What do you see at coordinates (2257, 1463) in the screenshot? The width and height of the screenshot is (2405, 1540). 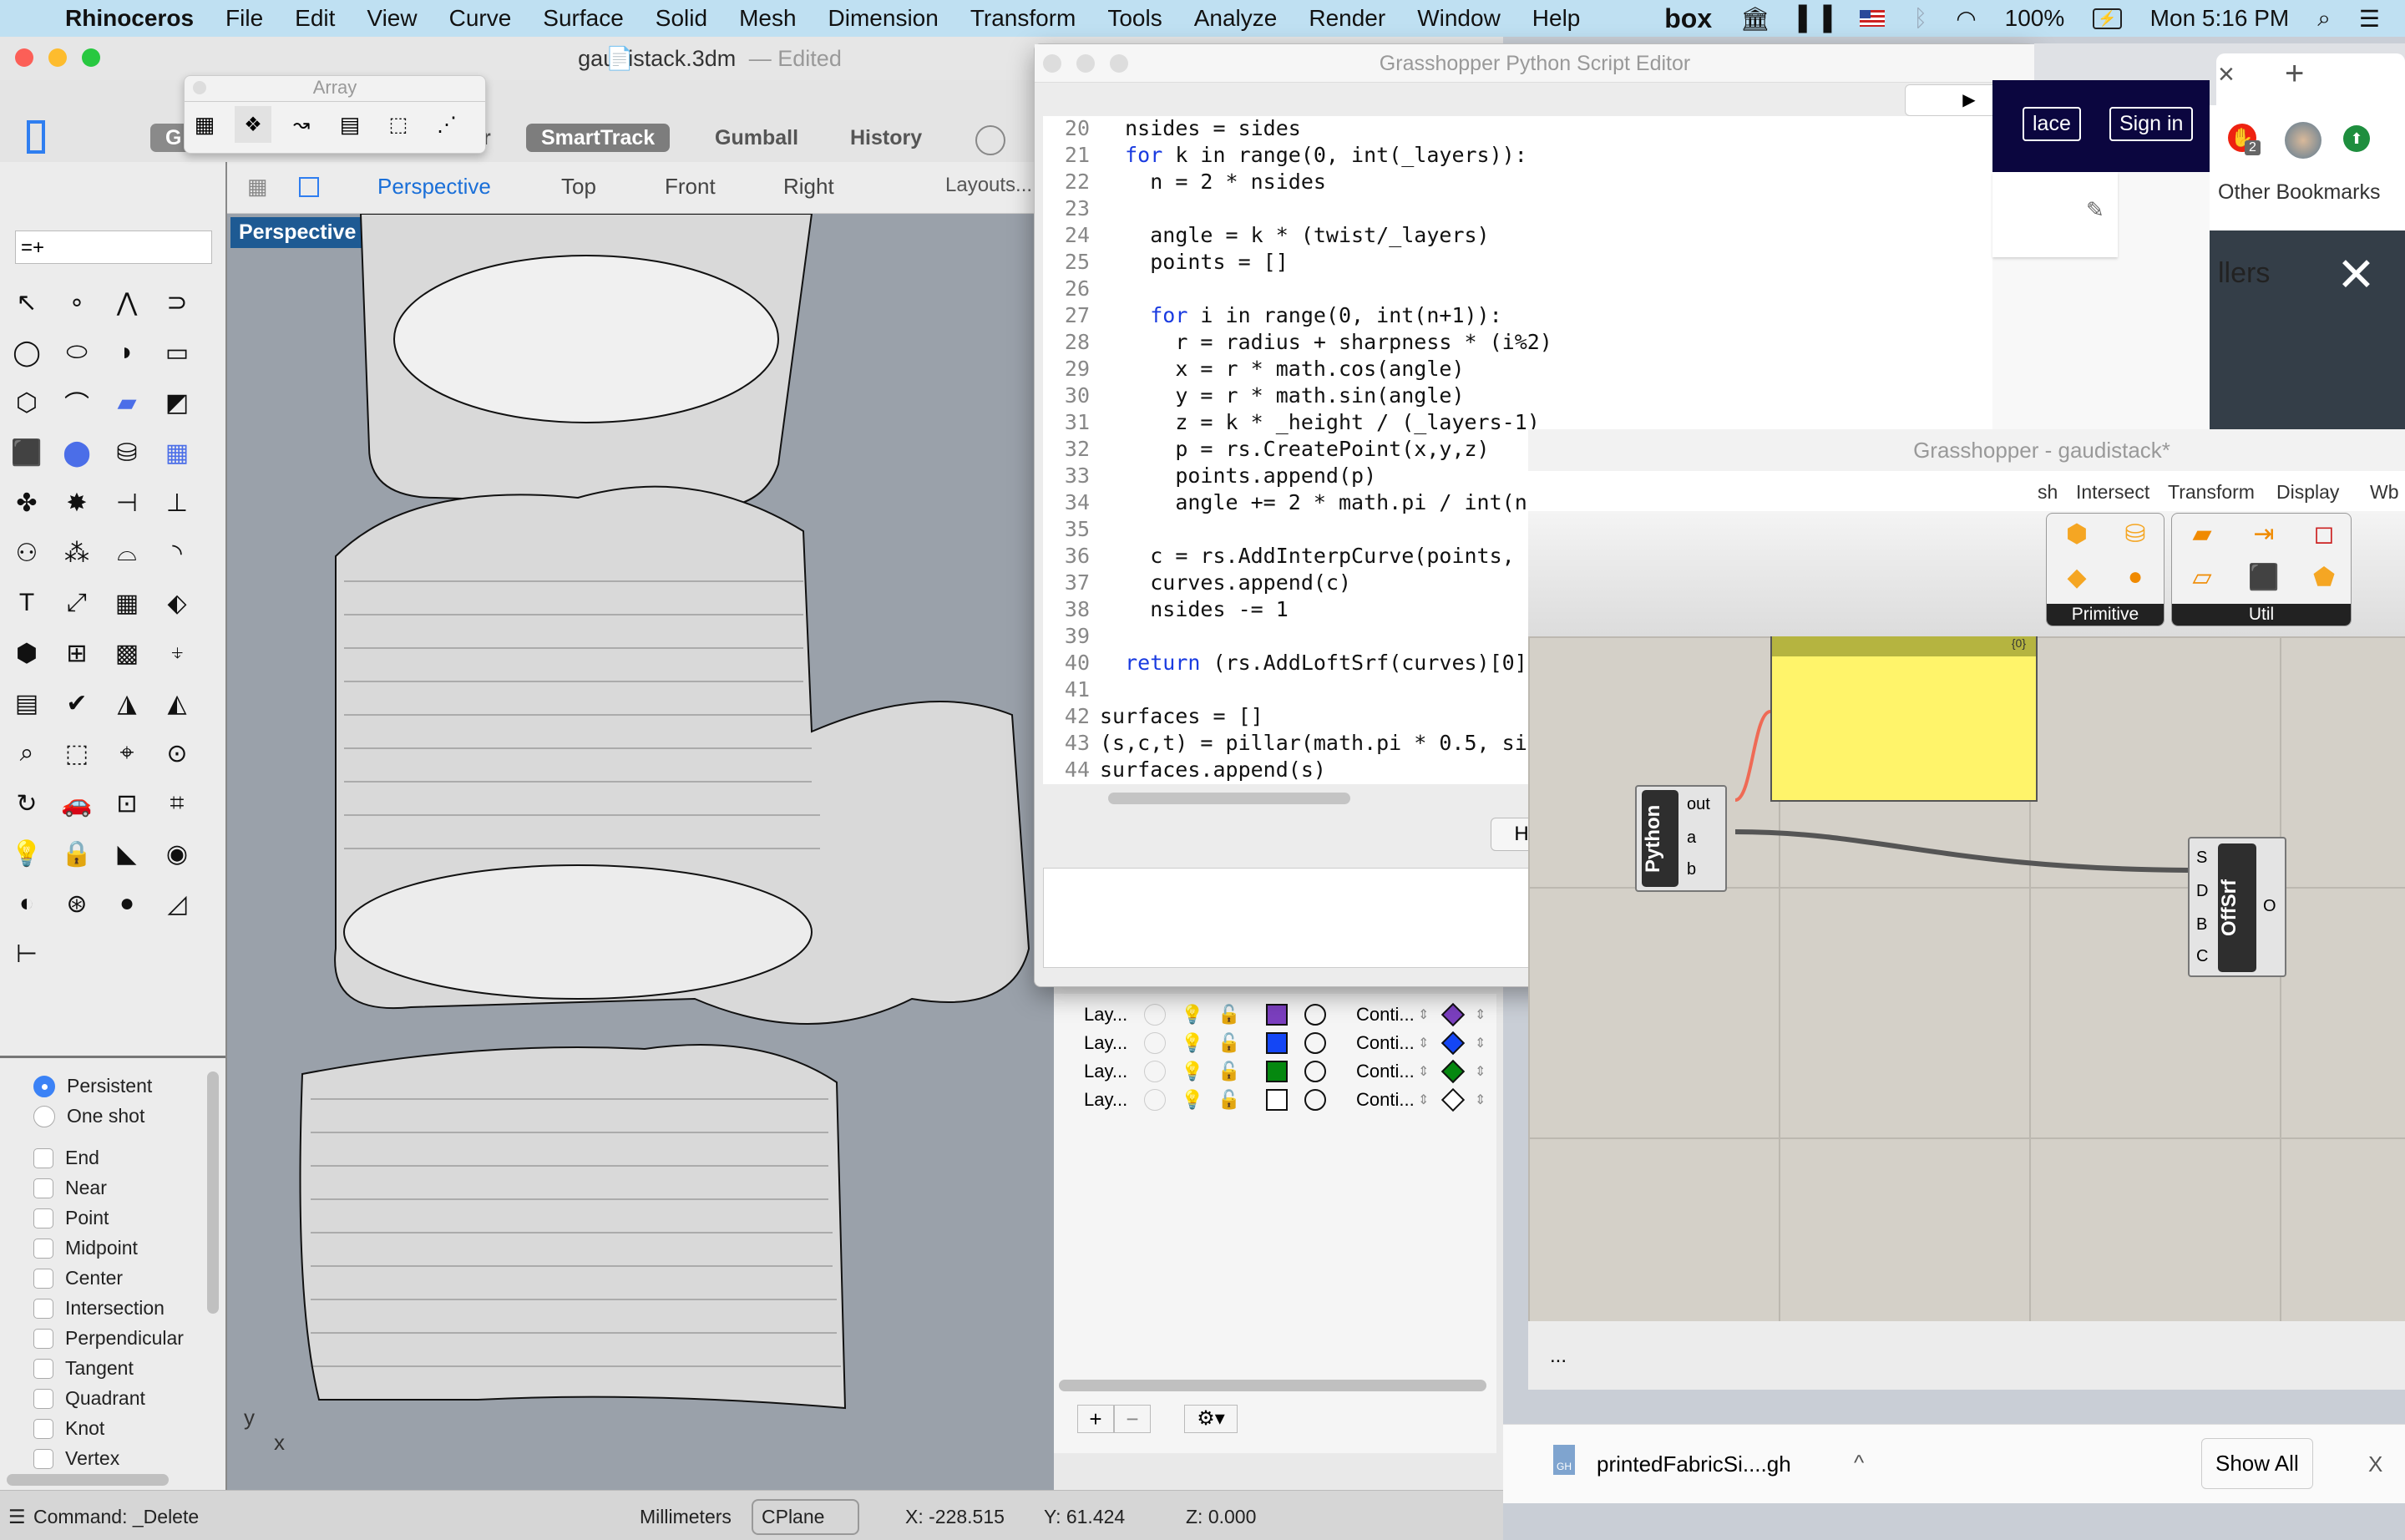 I see `show-all-downloads-button: Show All` at bounding box center [2257, 1463].